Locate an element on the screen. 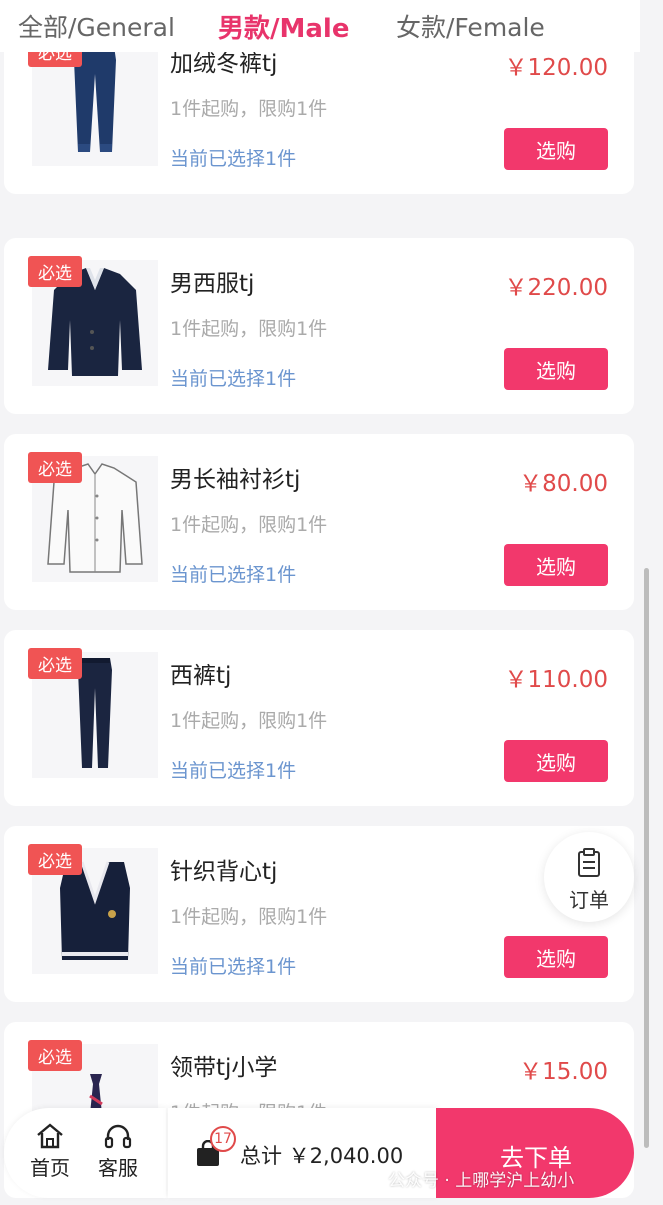 This screenshot has width=663, height=1205. product-name: 男长袖衬衫tj is located at coordinates (235, 480).